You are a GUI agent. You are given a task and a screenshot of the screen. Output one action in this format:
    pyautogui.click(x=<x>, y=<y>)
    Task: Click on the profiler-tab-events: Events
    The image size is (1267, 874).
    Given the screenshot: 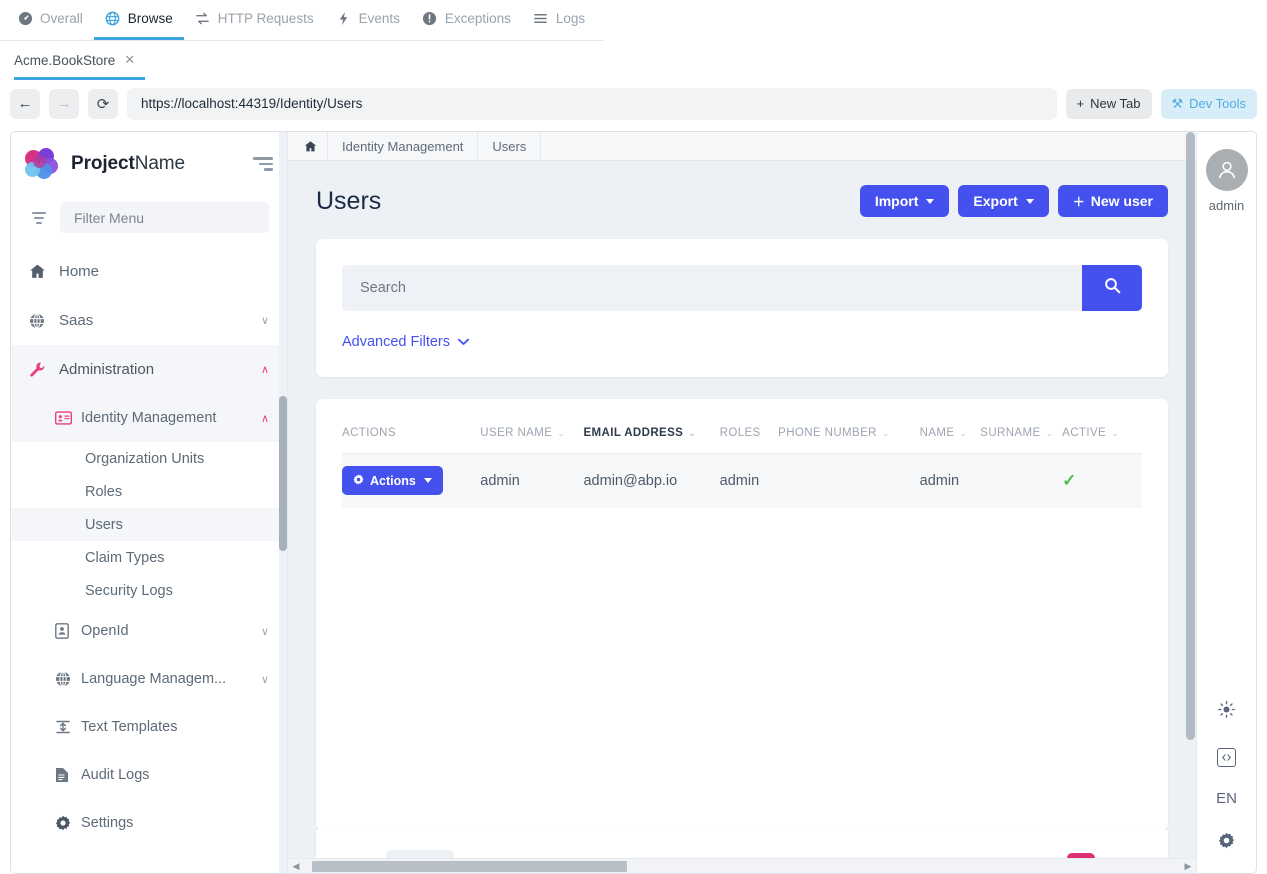 What is the action you would take?
    pyautogui.click(x=368, y=20)
    